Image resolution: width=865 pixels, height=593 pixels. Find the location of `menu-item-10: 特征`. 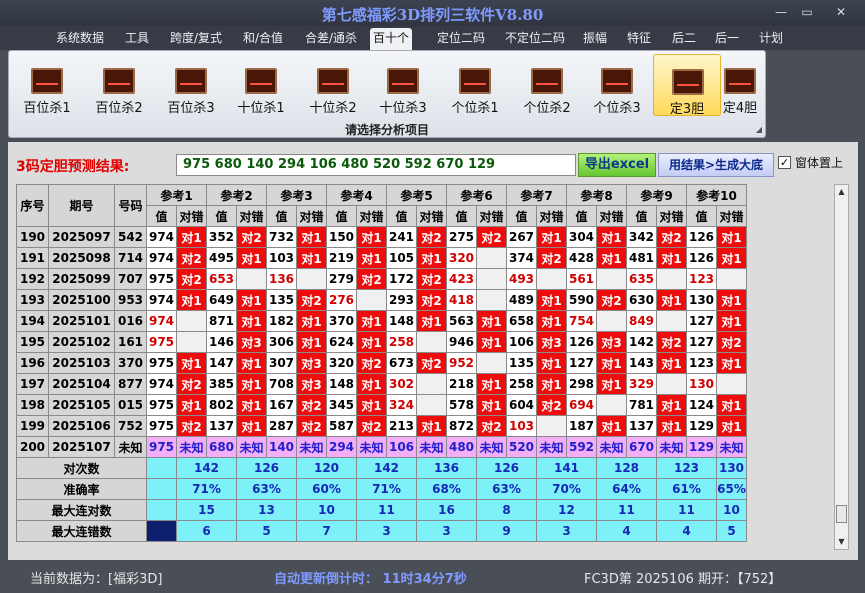

menu-item-10: 特征 is located at coordinates (639, 39).